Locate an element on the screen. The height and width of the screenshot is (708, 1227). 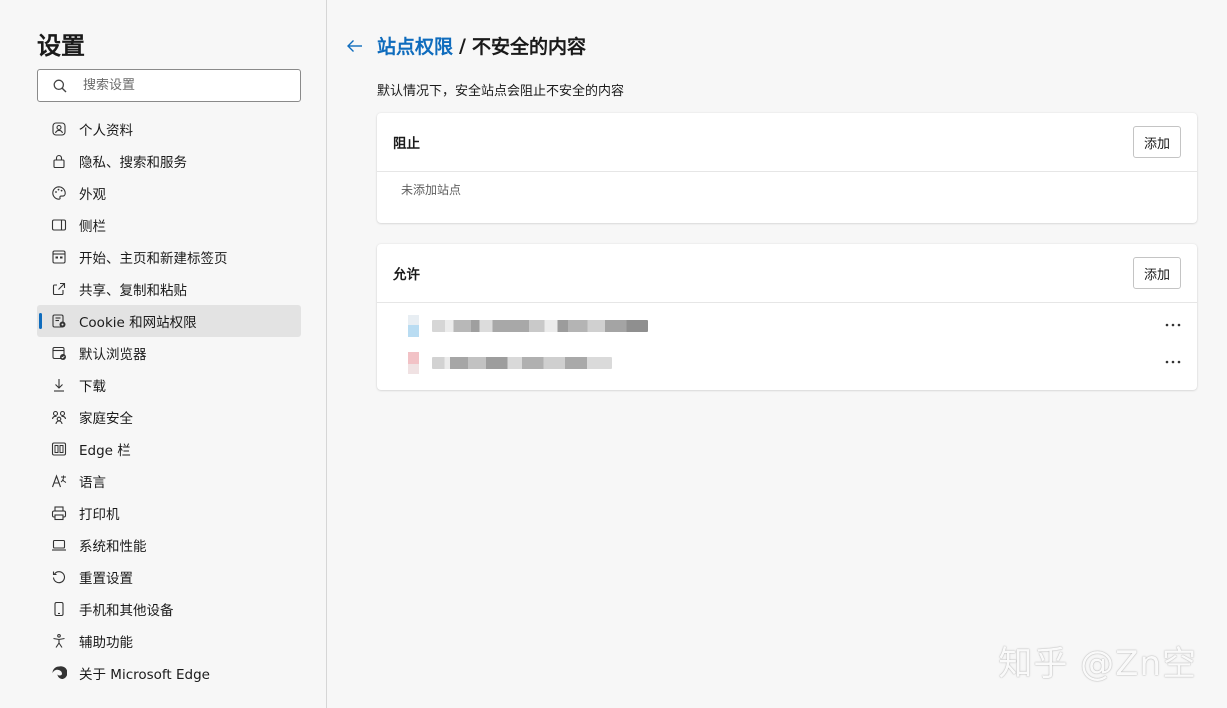
page-title: 不安全的内容 is located at coordinates (528, 47).